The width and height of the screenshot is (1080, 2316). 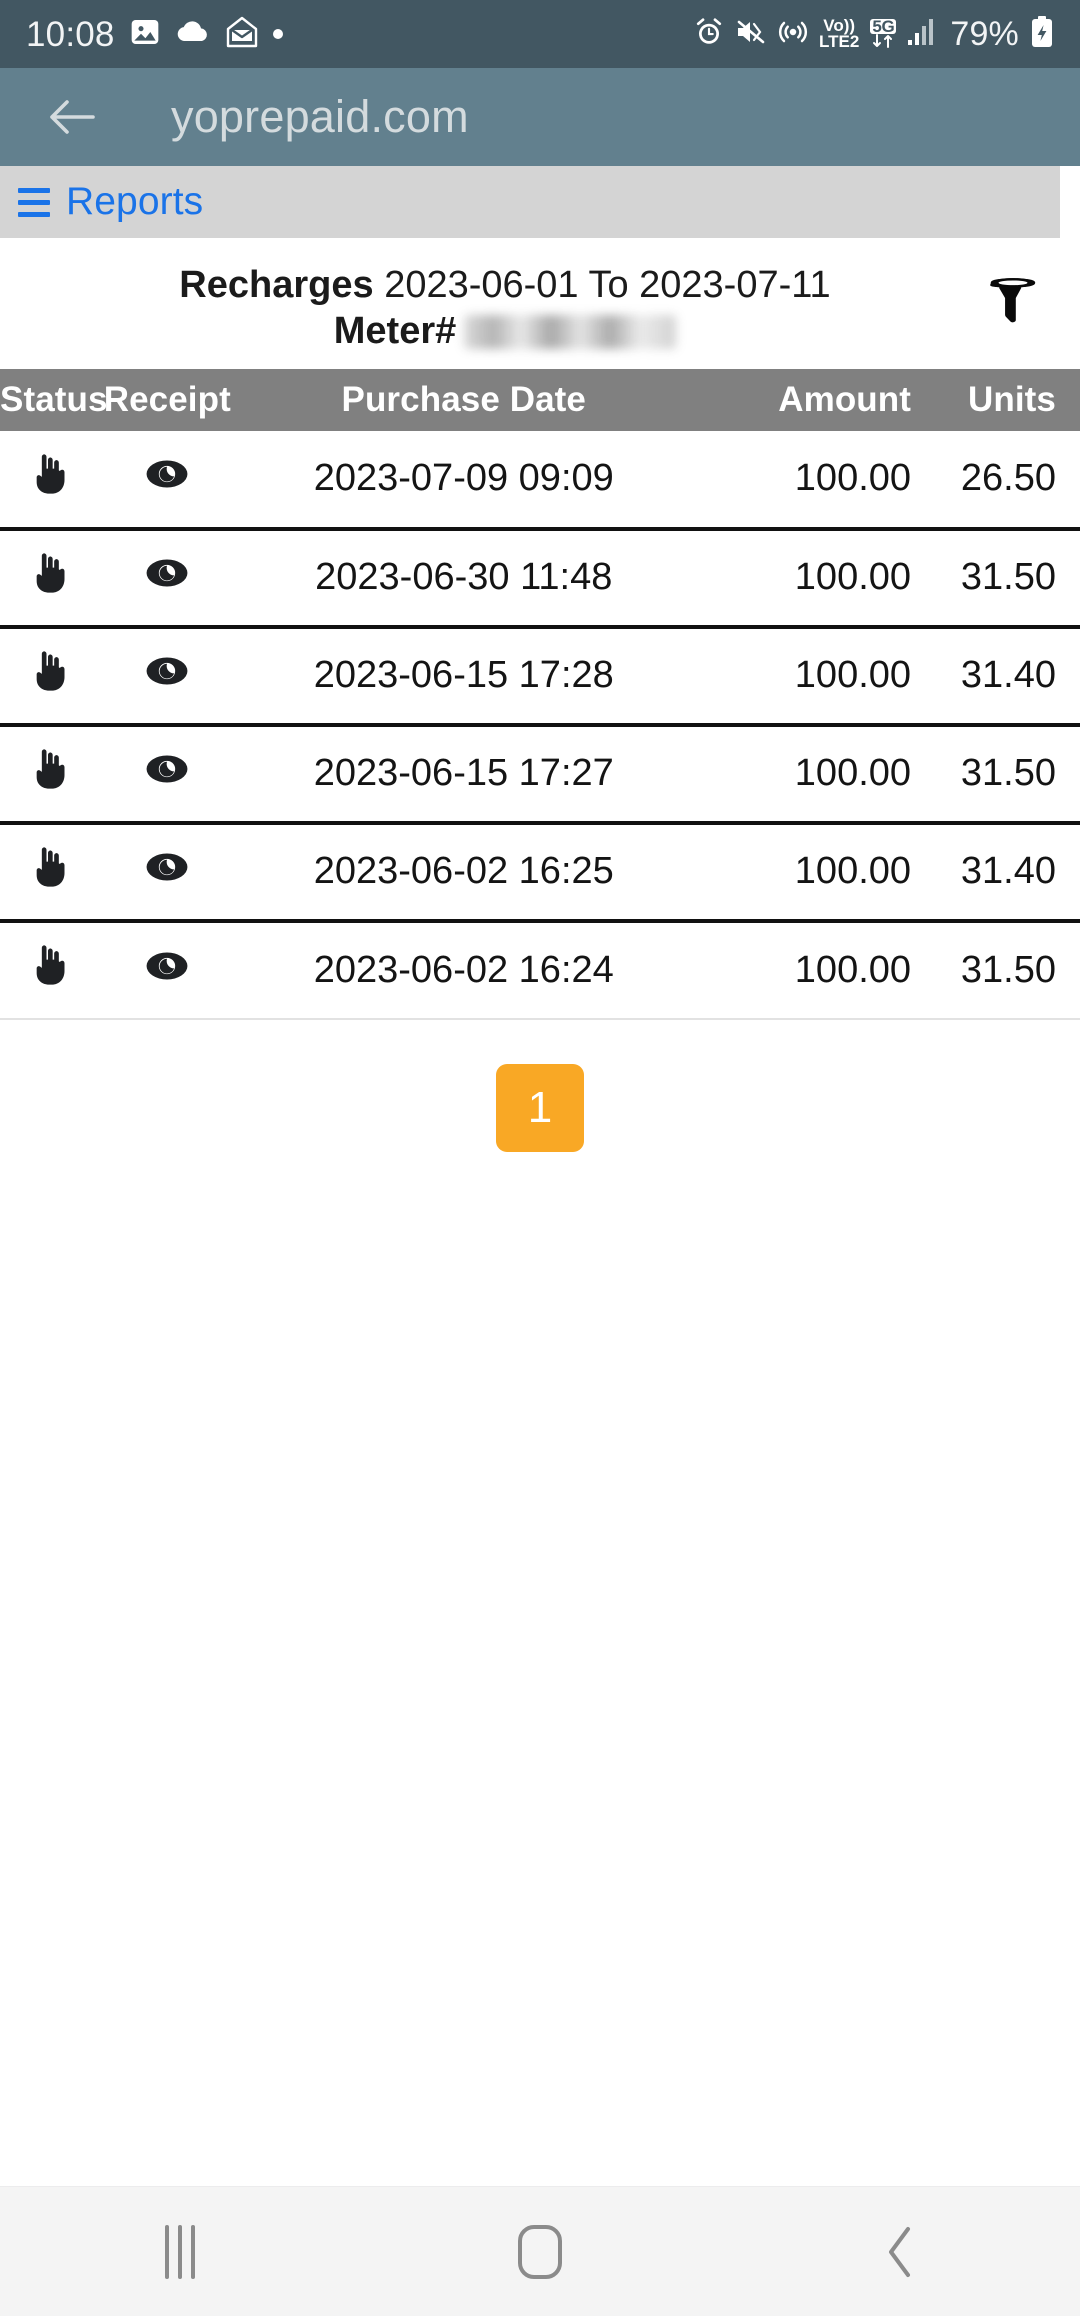 I want to click on system-navigation-bar, so click(x=540, y=2251).